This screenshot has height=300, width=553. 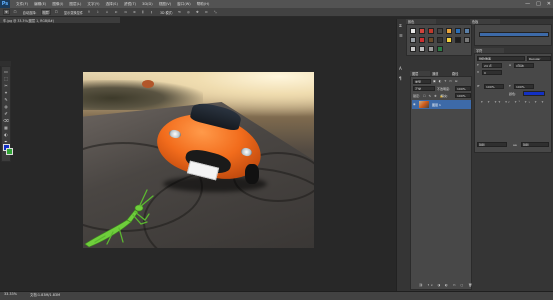 What do you see at coordinates (6, 71) in the screenshot?
I see `move-tool-icon: ▭` at bounding box center [6, 71].